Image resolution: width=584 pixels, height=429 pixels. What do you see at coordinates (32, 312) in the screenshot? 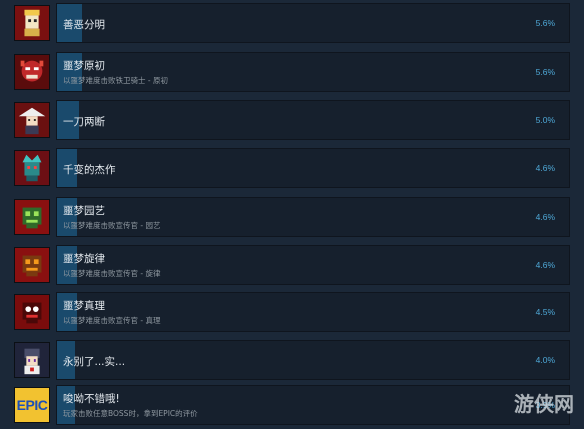
I see `red-skull-icon` at bounding box center [32, 312].